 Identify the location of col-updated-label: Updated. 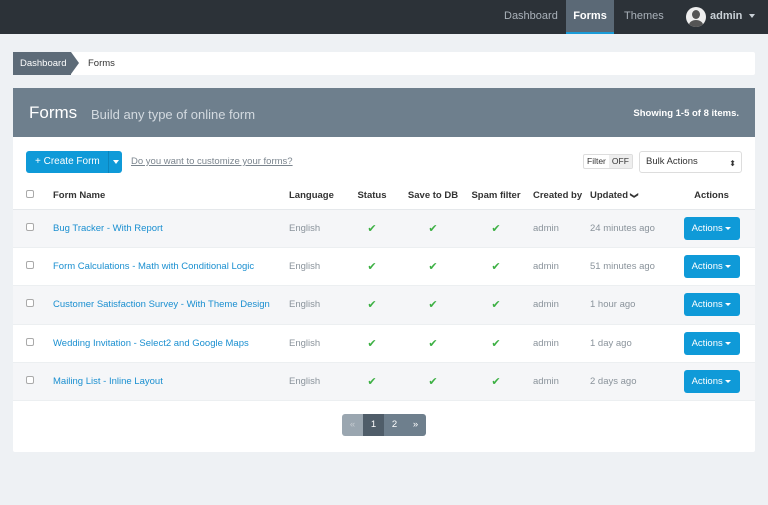
(609, 195).